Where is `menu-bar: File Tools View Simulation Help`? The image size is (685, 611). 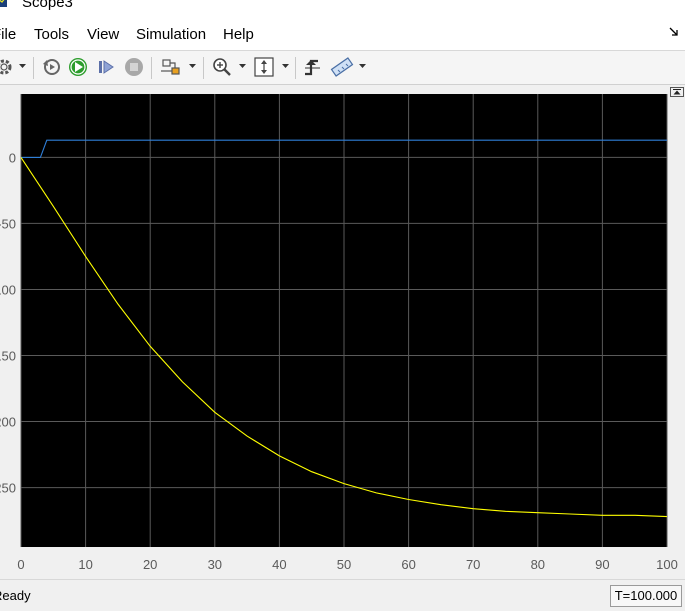
menu-bar: File Tools View Simulation Help is located at coordinates (342, 35).